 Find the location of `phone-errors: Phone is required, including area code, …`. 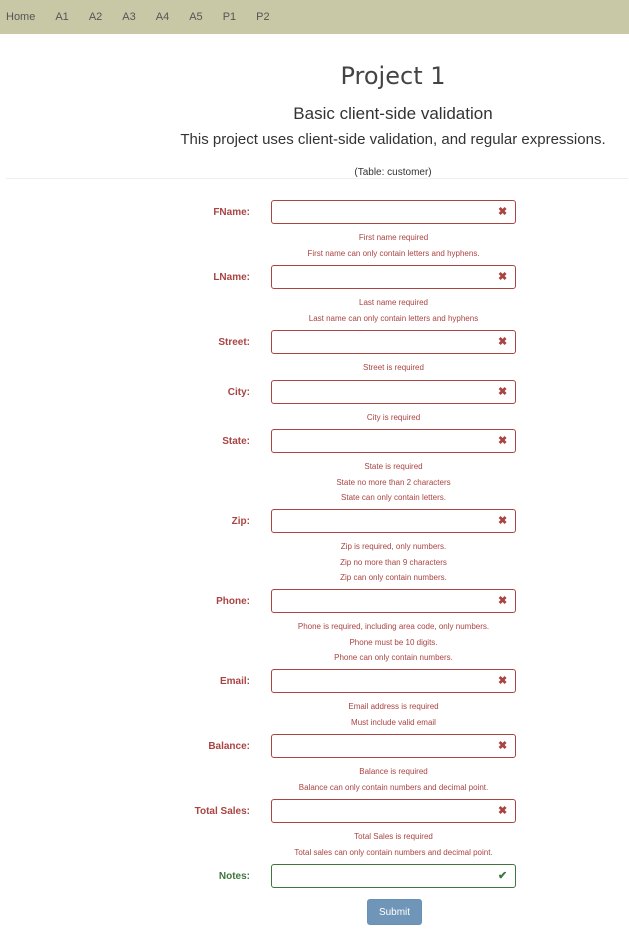

phone-errors: Phone is required, including area code, … is located at coordinates (393, 642).